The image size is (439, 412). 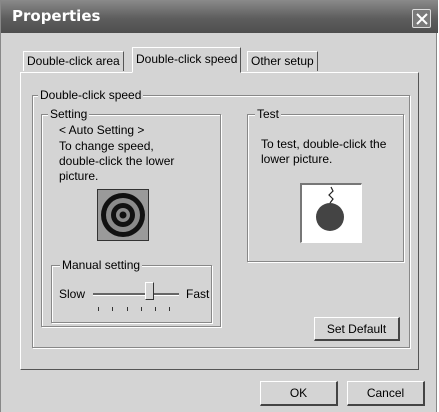 What do you see at coordinates (324, 144) in the screenshot?
I see `test-instruction-line-1: To test, double-click the` at bounding box center [324, 144].